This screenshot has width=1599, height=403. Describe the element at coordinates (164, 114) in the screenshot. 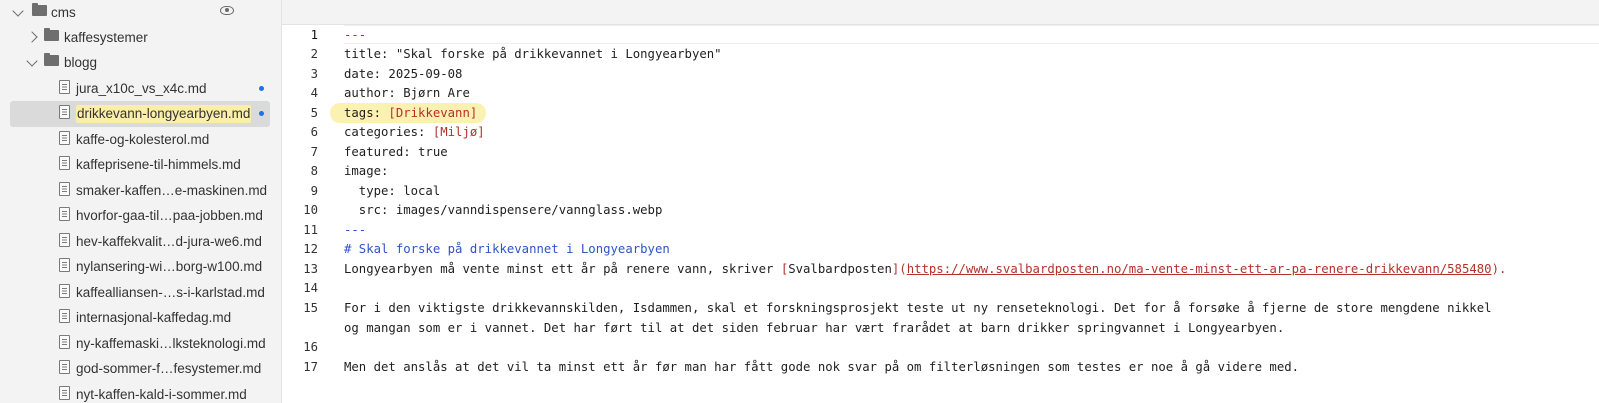

I see `tree-file-label: drikkevann-longyearbyen.md` at that location.